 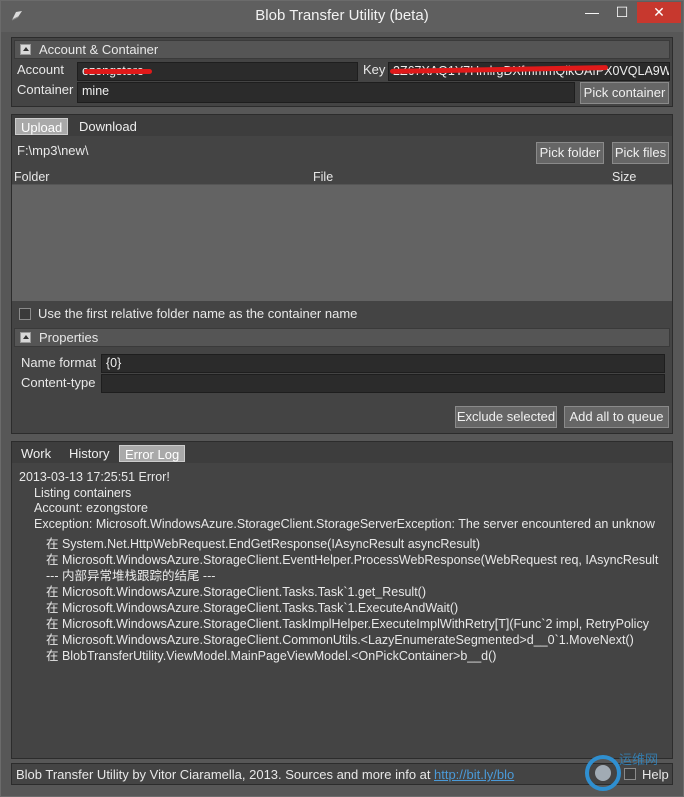 I want to click on account-expander-header: Account & Container, so click(x=342, y=49).